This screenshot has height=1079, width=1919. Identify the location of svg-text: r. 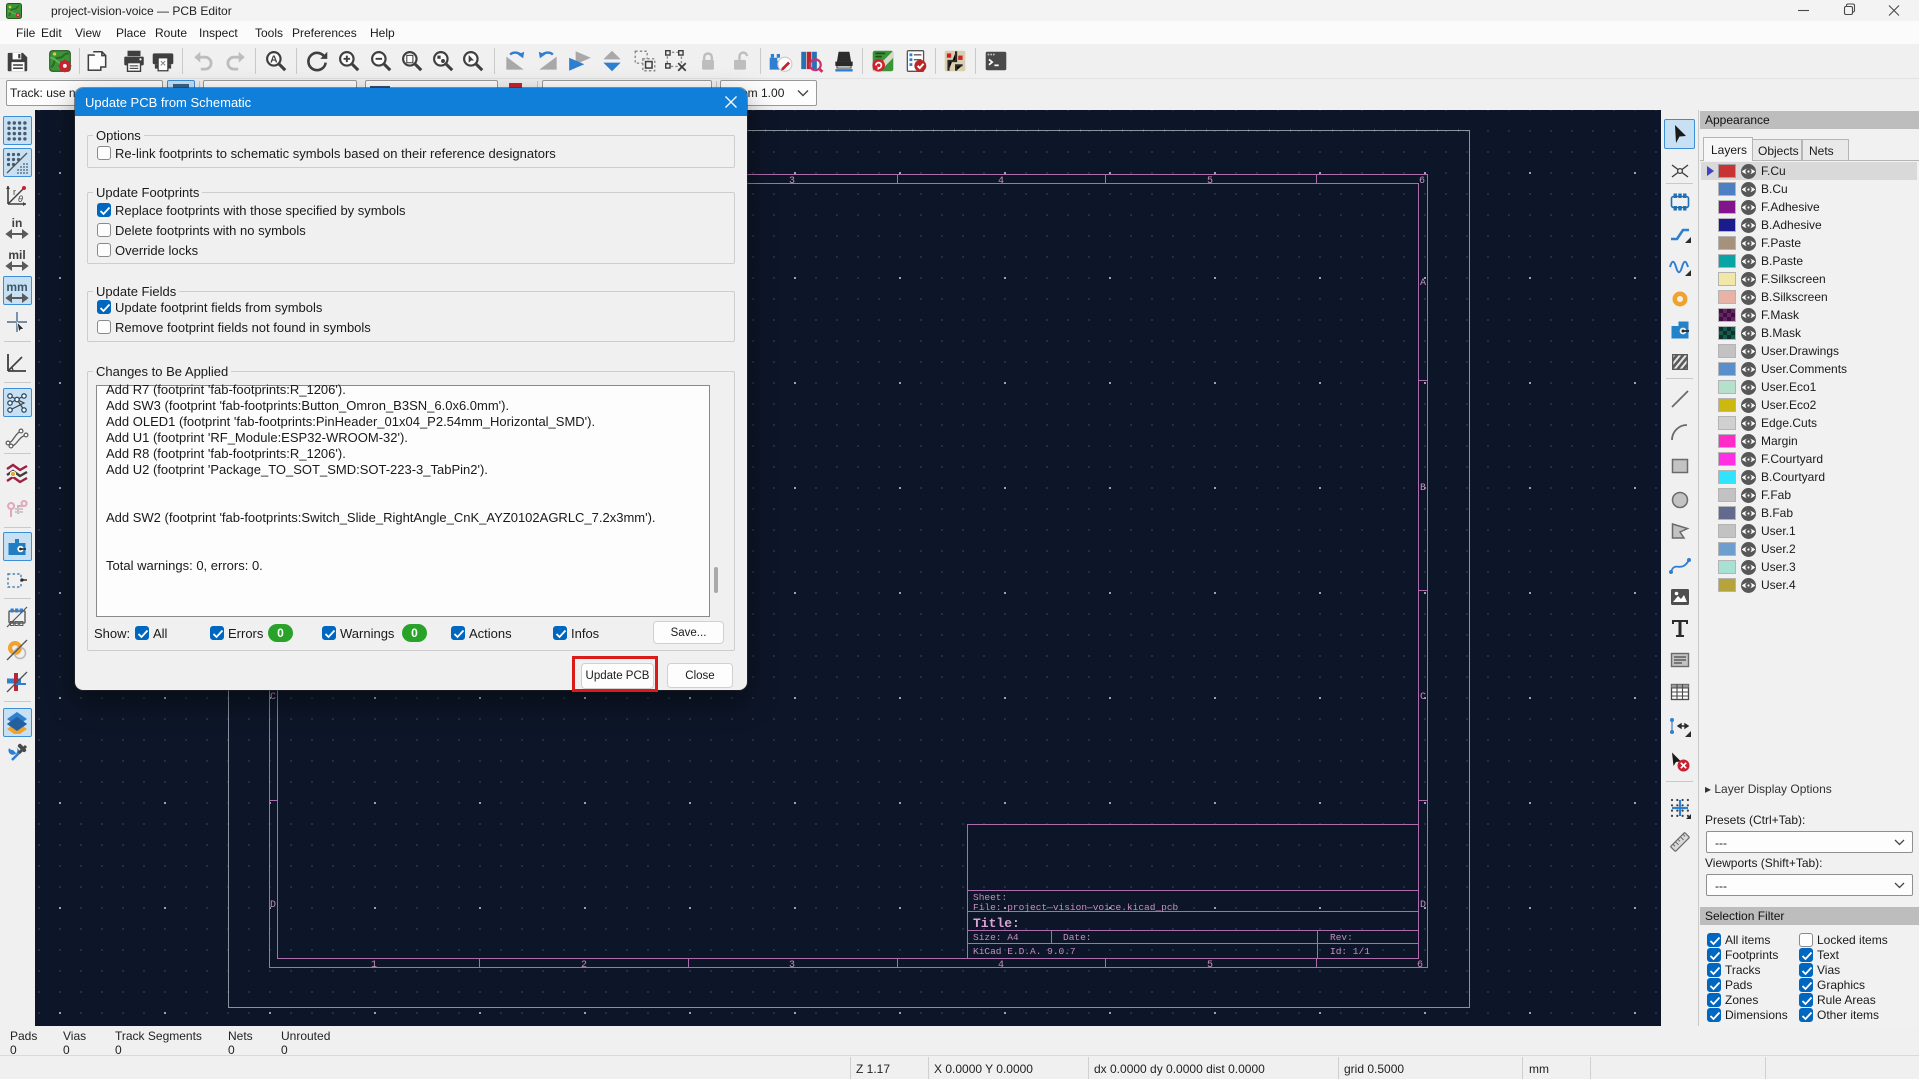
(14, 192).